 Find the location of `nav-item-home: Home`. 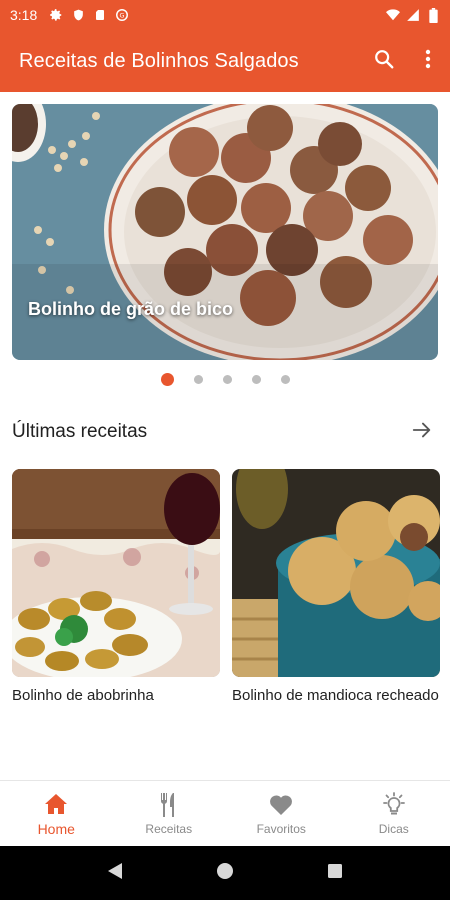

nav-item-home: Home is located at coordinates (56, 813).